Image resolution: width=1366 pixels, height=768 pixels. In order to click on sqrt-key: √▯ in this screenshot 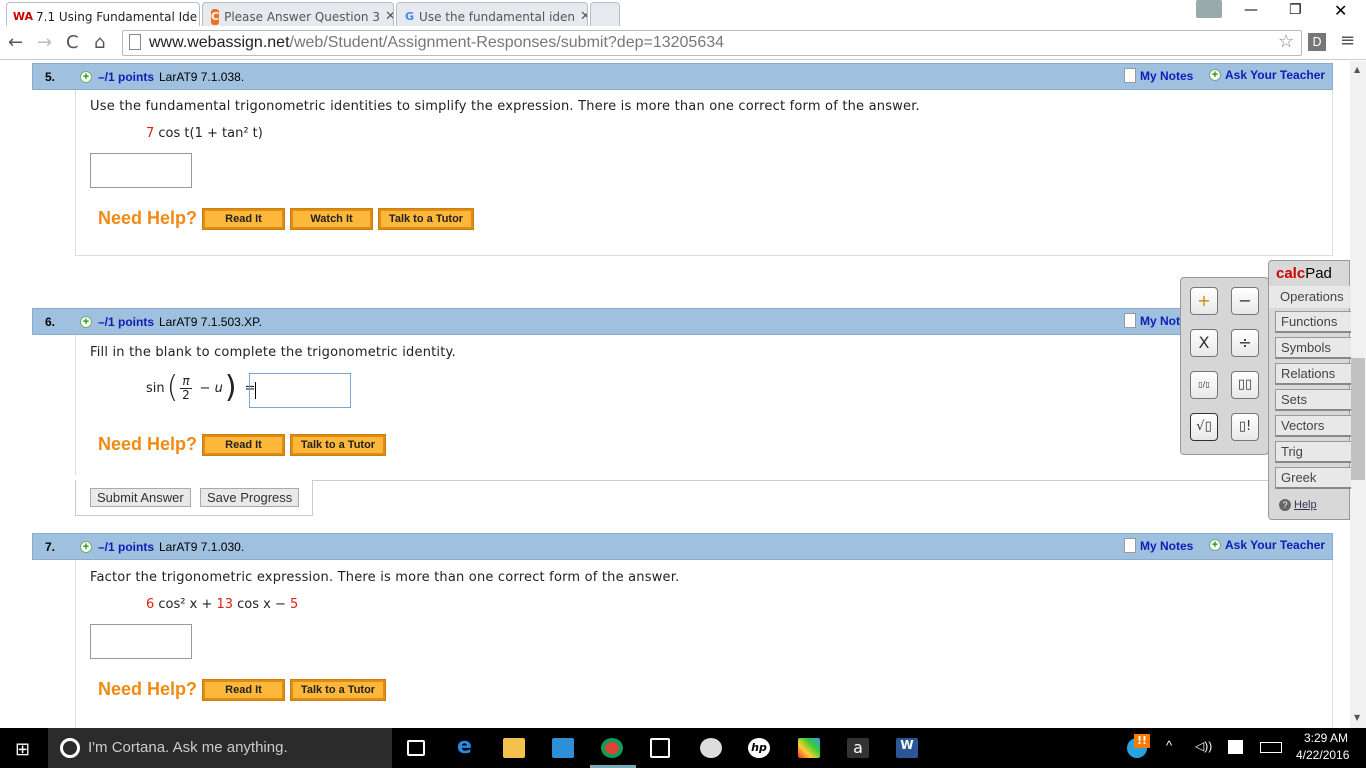, I will do `click(1204, 427)`.